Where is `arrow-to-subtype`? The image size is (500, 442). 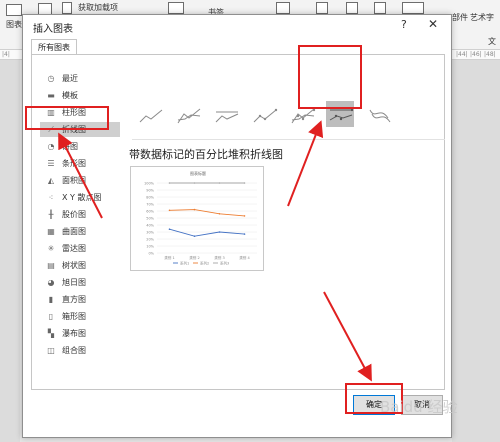 arrow-to-subtype is located at coordinates (305, 163).